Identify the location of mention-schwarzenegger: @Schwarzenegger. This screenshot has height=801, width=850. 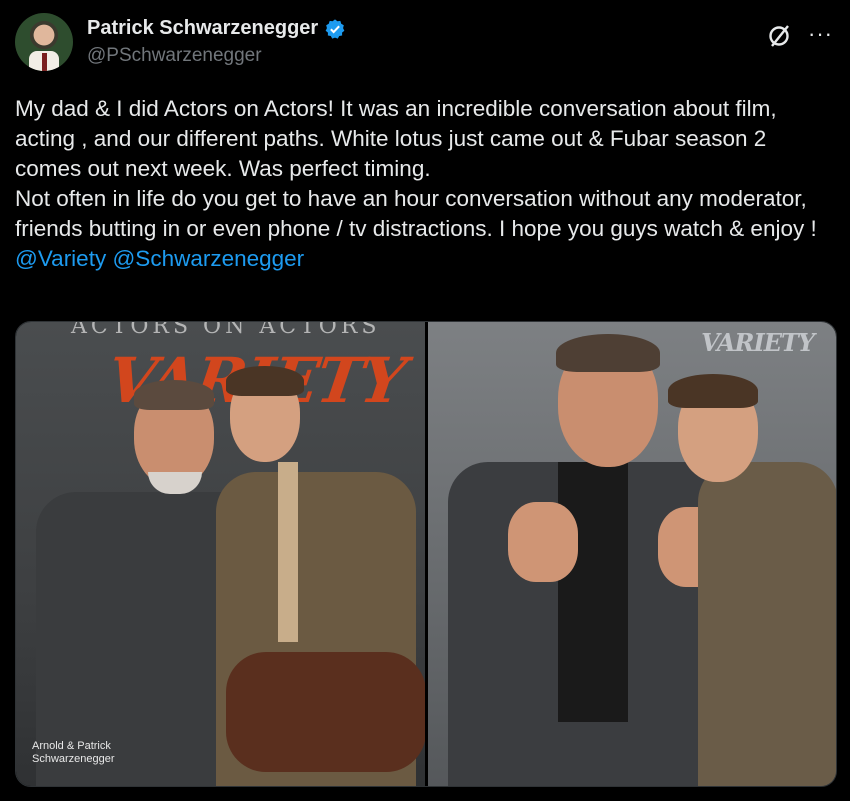
(208, 258).